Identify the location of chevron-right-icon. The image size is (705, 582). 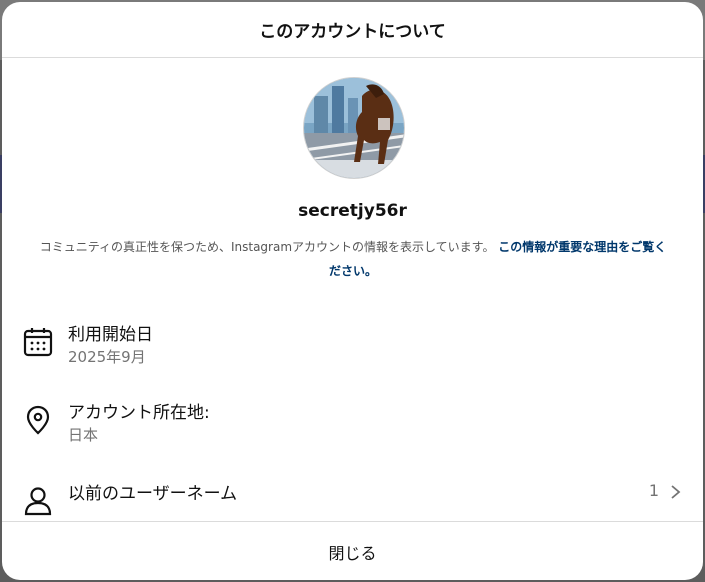
(676, 492).